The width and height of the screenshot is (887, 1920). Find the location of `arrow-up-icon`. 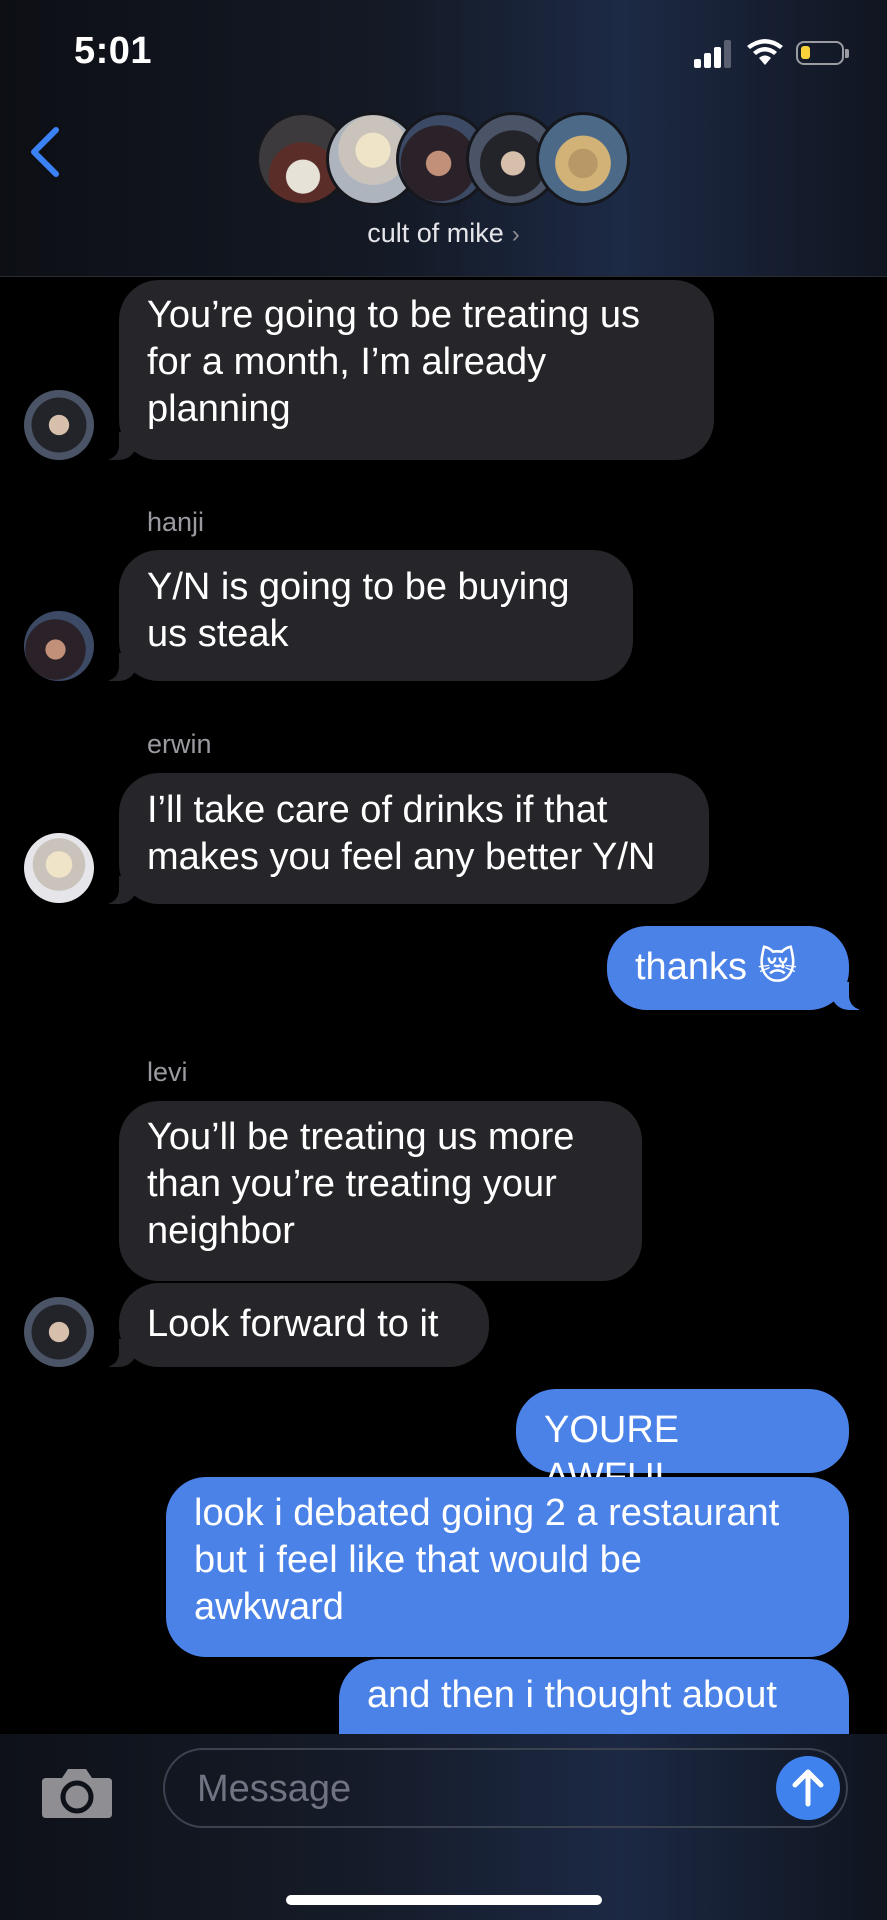

arrow-up-icon is located at coordinates (808, 1788).